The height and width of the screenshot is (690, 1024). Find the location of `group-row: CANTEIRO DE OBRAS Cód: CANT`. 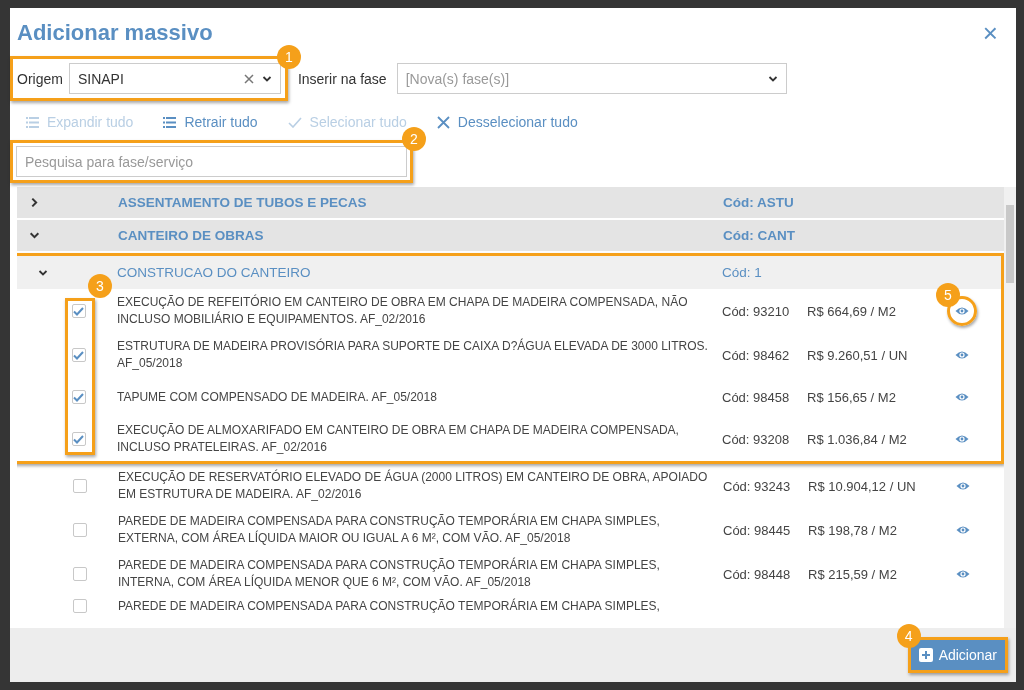

group-row: CANTEIRO DE OBRAS Cód: CANT is located at coordinates (510, 236).